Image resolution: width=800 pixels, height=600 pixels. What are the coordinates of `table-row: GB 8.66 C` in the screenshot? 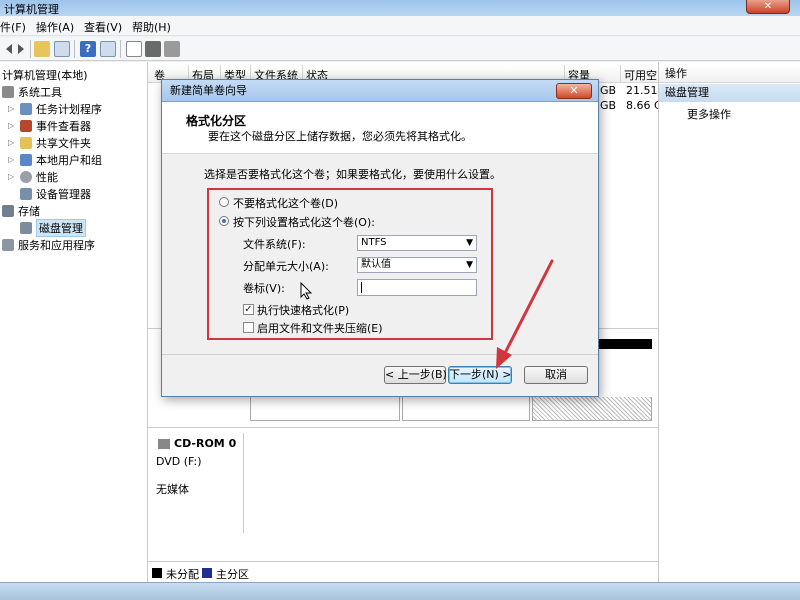 It's located at (631, 106).